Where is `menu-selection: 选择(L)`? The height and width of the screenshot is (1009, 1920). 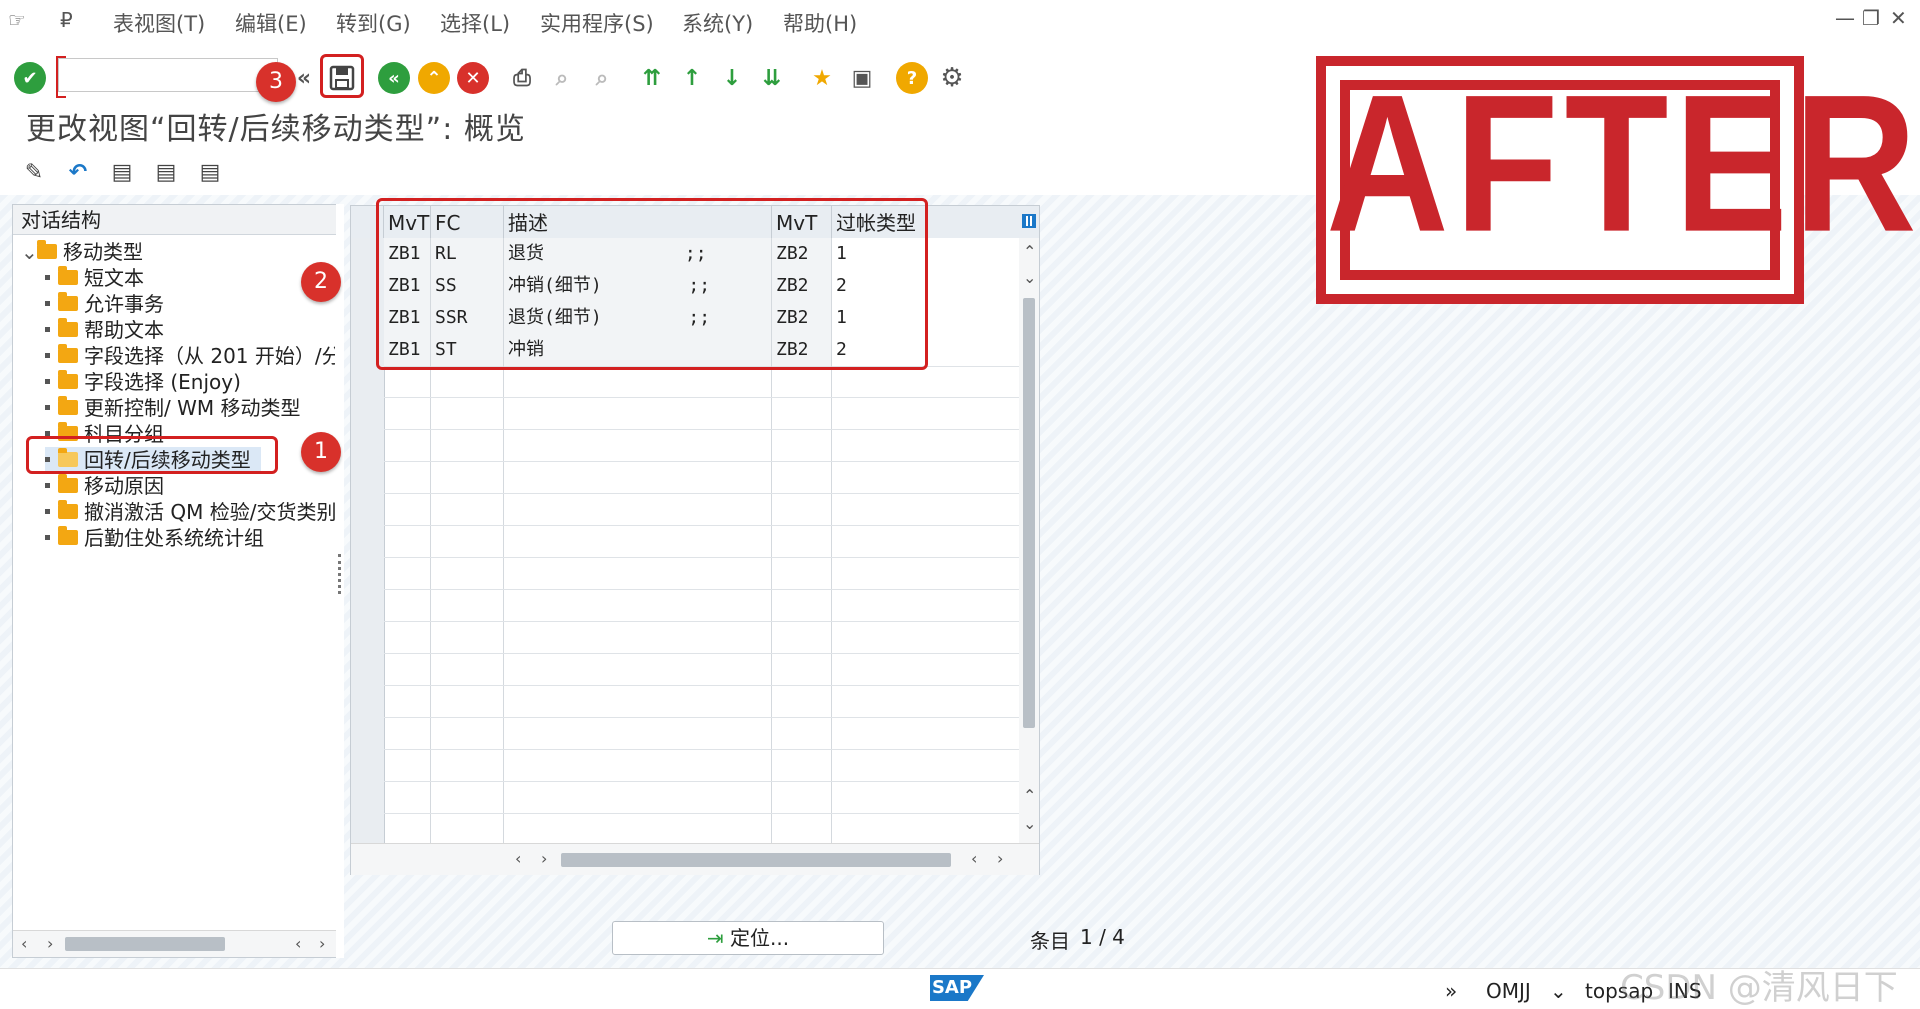
menu-selection: 选择(L) is located at coordinates (475, 23).